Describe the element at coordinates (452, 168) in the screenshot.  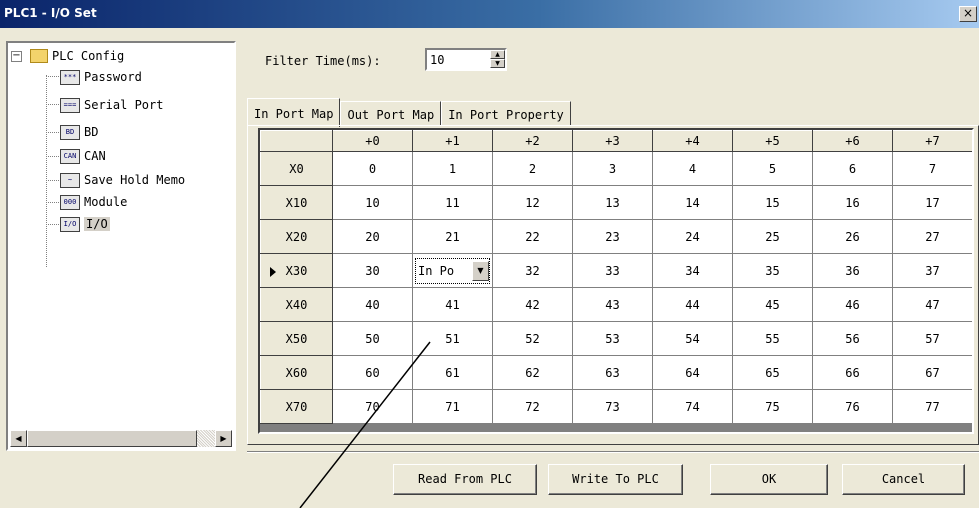
I see `grid-cell: 1` at that location.